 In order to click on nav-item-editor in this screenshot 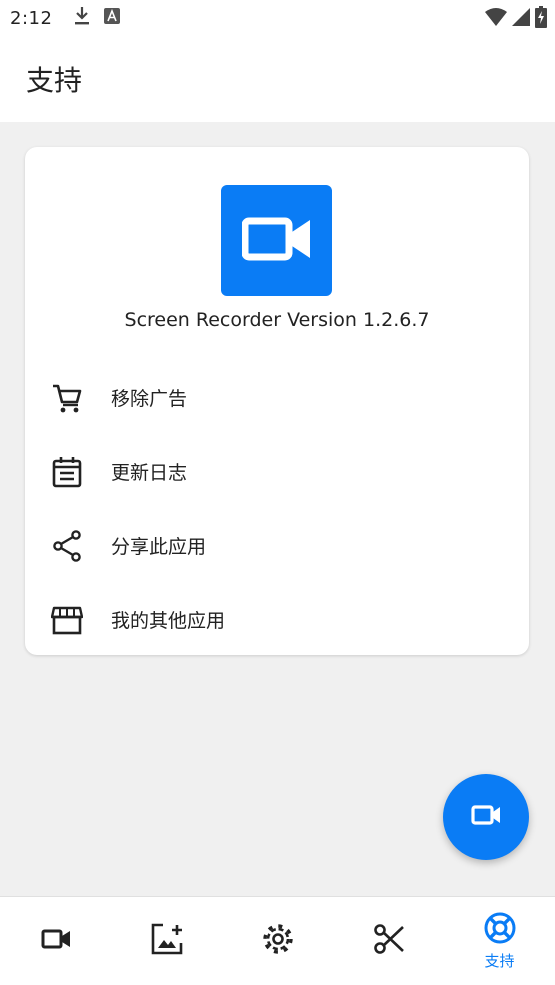, I will do `click(388, 941)`.